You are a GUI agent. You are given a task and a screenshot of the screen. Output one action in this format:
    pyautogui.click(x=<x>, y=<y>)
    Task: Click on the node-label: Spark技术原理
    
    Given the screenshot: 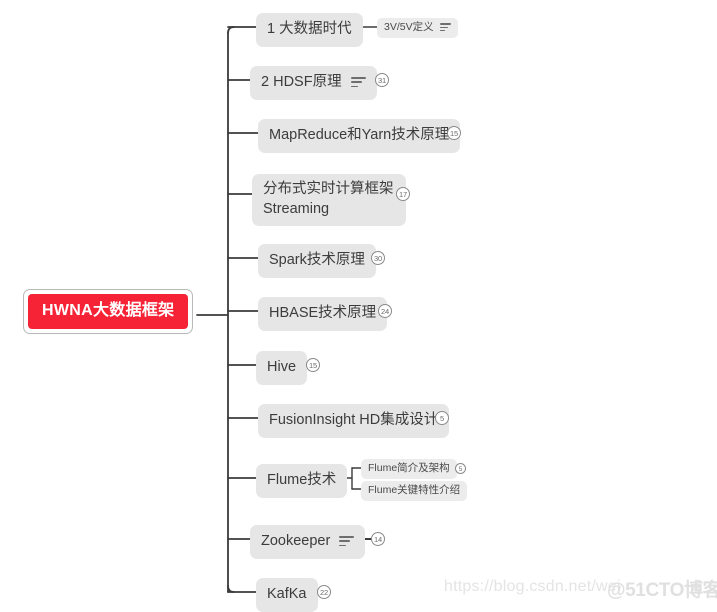 What is the action you would take?
    pyautogui.click(x=317, y=260)
    